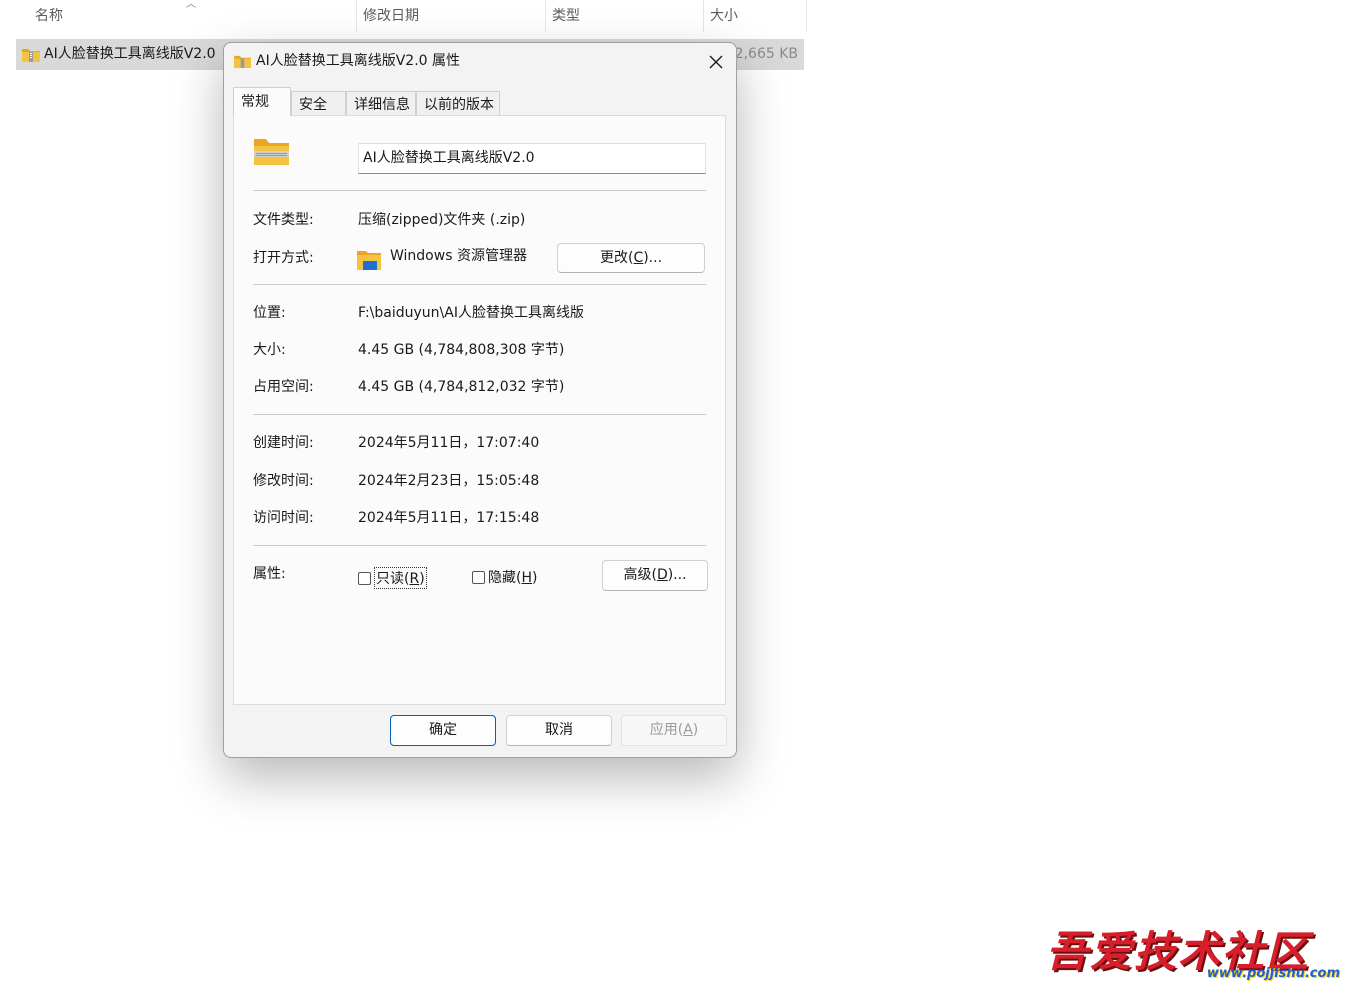  What do you see at coordinates (461, 350) in the screenshot?
I see `size-value: 4.45 GB (4,784,808,308 字节)` at bounding box center [461, 350].